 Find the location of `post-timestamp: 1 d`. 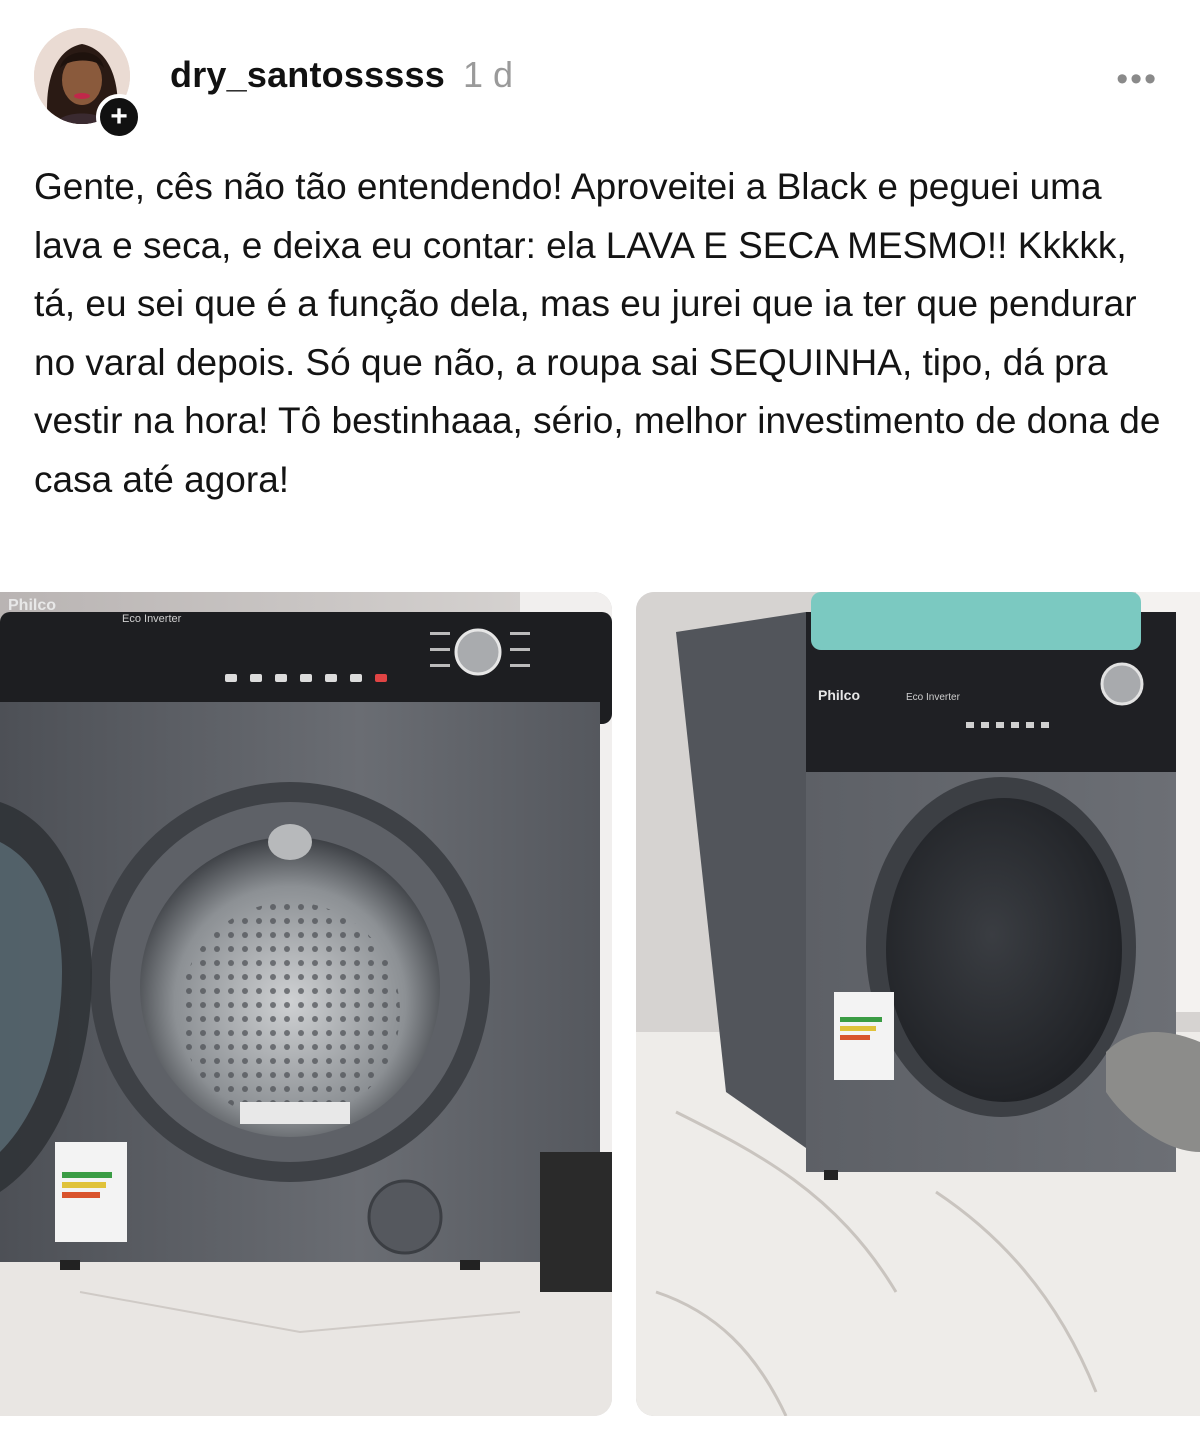

post-timestamp: 1 d is located at coordinates (488, 74).